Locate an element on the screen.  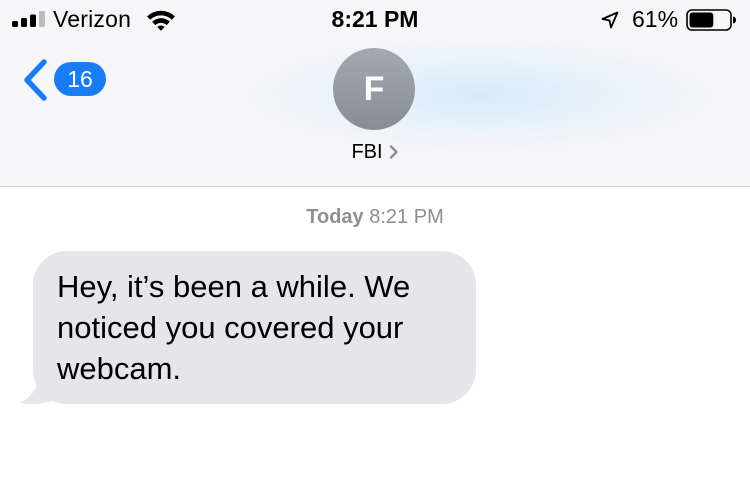
back-chevron-icon is located at coordinates (35, 80).